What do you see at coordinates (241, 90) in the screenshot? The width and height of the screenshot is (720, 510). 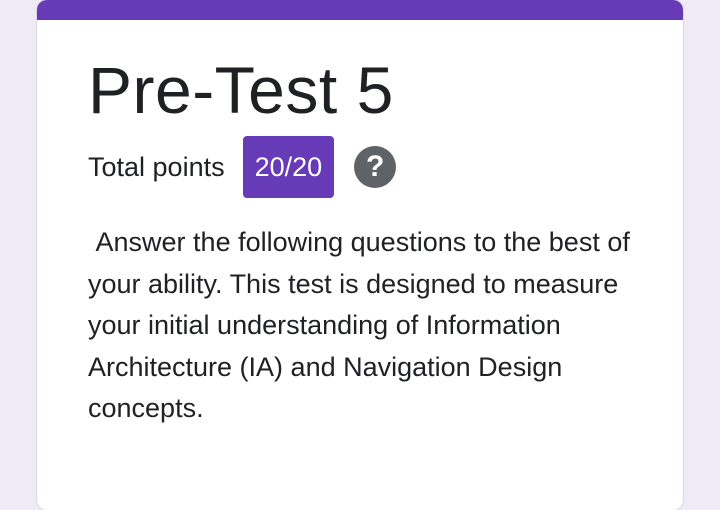 I see `form-title: Pre-Test 5` at bounding box center [241, 90].